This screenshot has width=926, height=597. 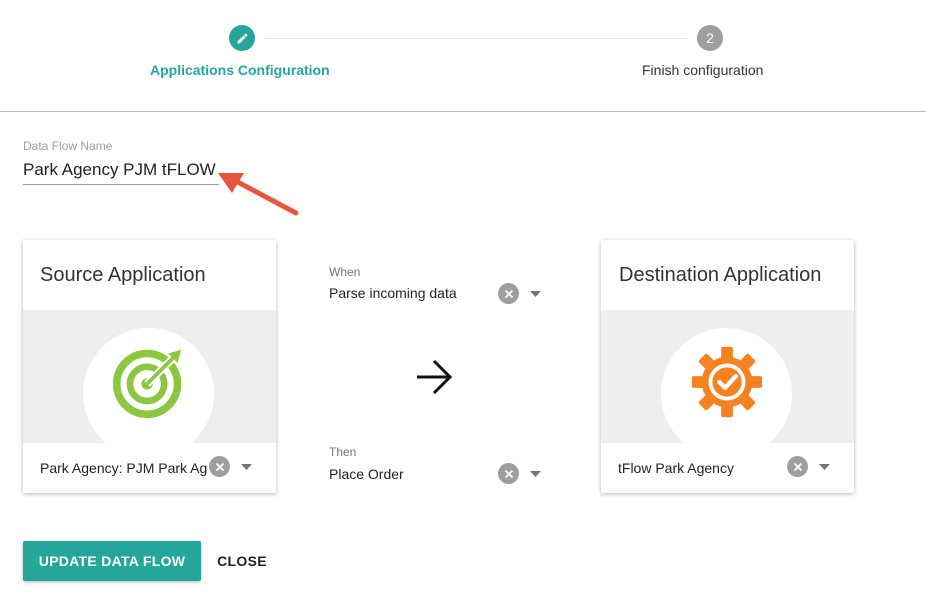 I want to click on arrow-right-icon, so click(x=435, y=377).